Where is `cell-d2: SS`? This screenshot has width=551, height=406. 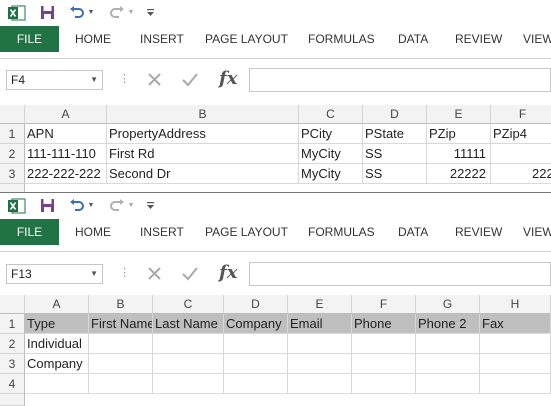 cell-d2: SS is located at coordinates (395, 154).